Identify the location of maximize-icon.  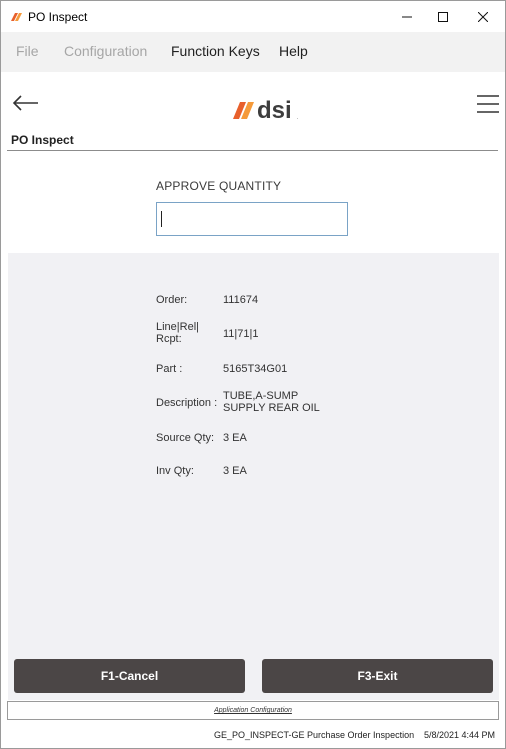
(443, 16).